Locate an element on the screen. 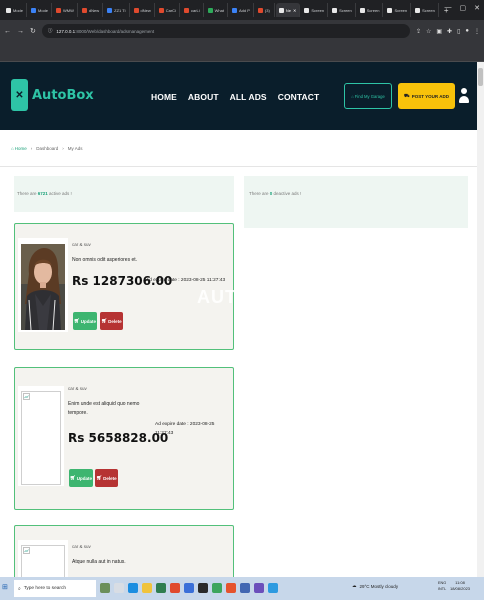  browser-tab: What is located at coordinates (216, 10).